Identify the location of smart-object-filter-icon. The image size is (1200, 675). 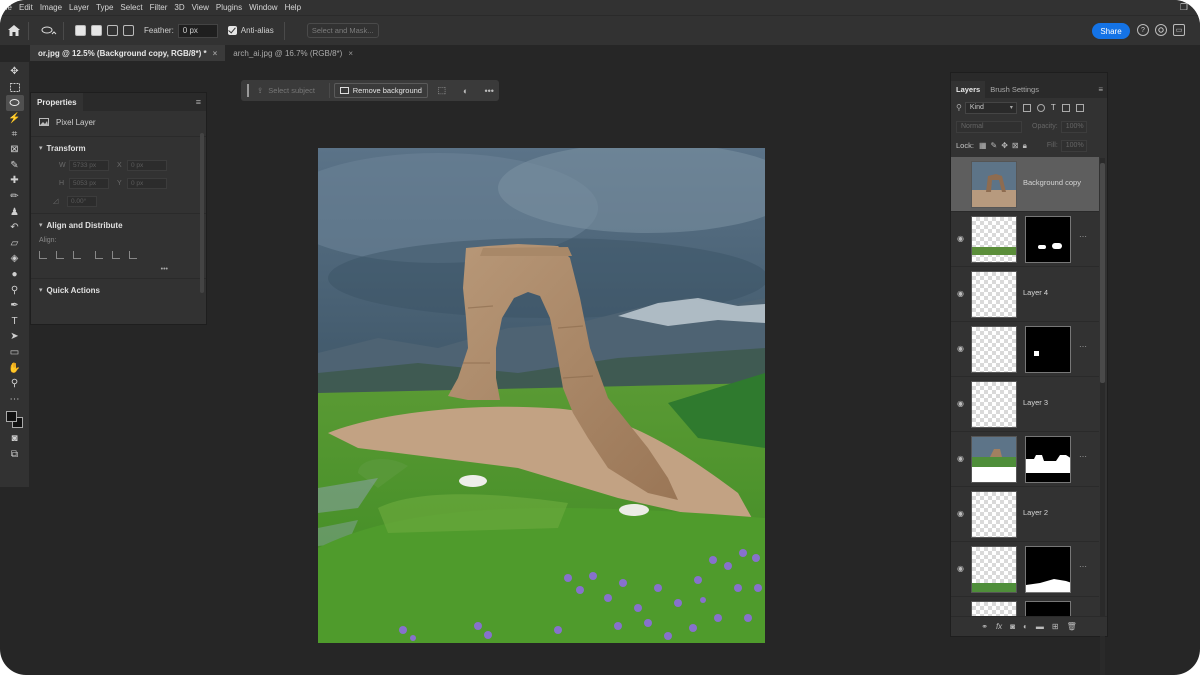
(1079, 107).